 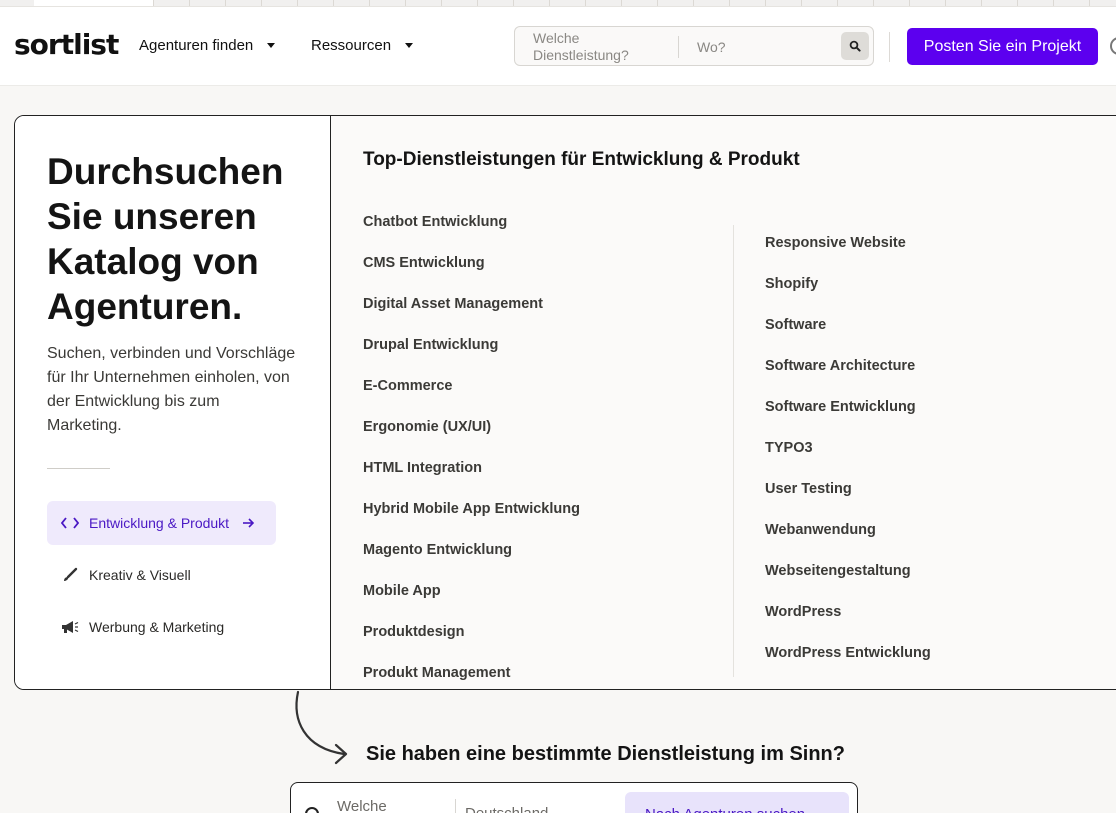 I want to click on nav-ressourcen: Ressourcen, so click(x=362, y=45).